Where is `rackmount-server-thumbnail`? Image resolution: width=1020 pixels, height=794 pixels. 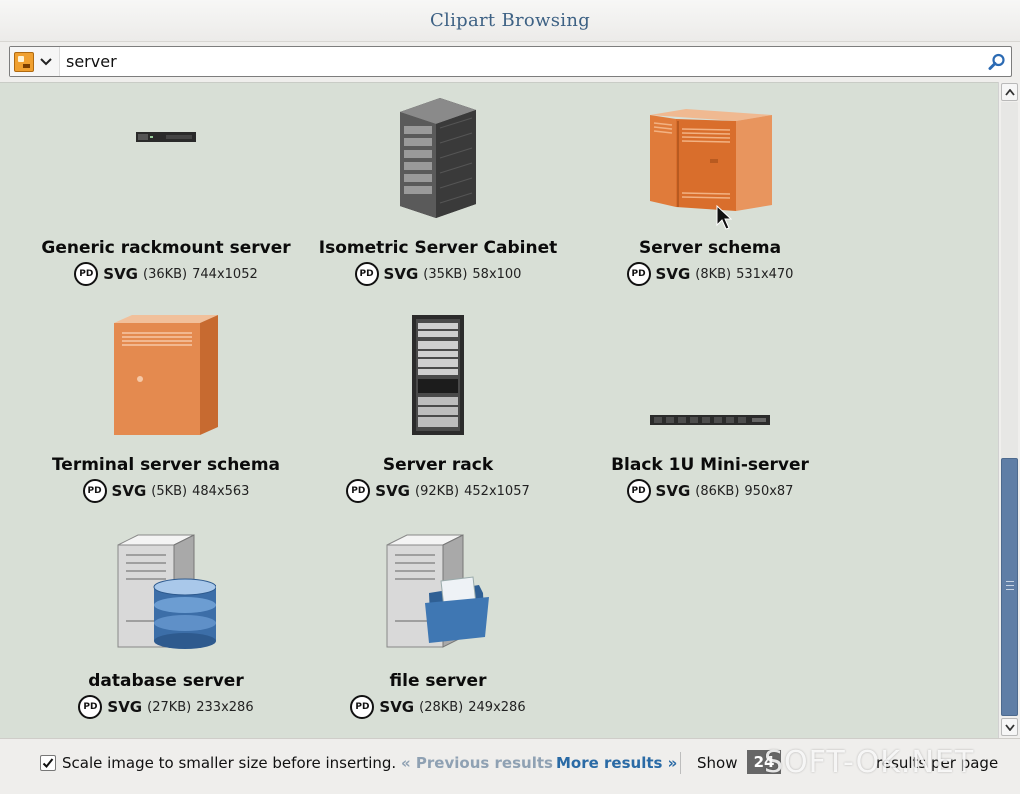
rackmount-server-thumbnail is located at coordinates (166, 158).